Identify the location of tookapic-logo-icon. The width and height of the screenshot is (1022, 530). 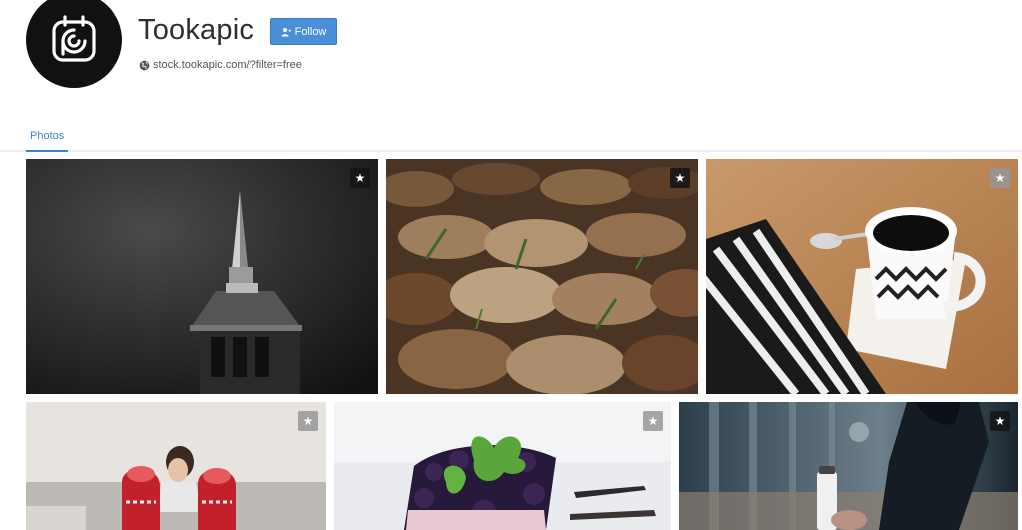
(74, 38).